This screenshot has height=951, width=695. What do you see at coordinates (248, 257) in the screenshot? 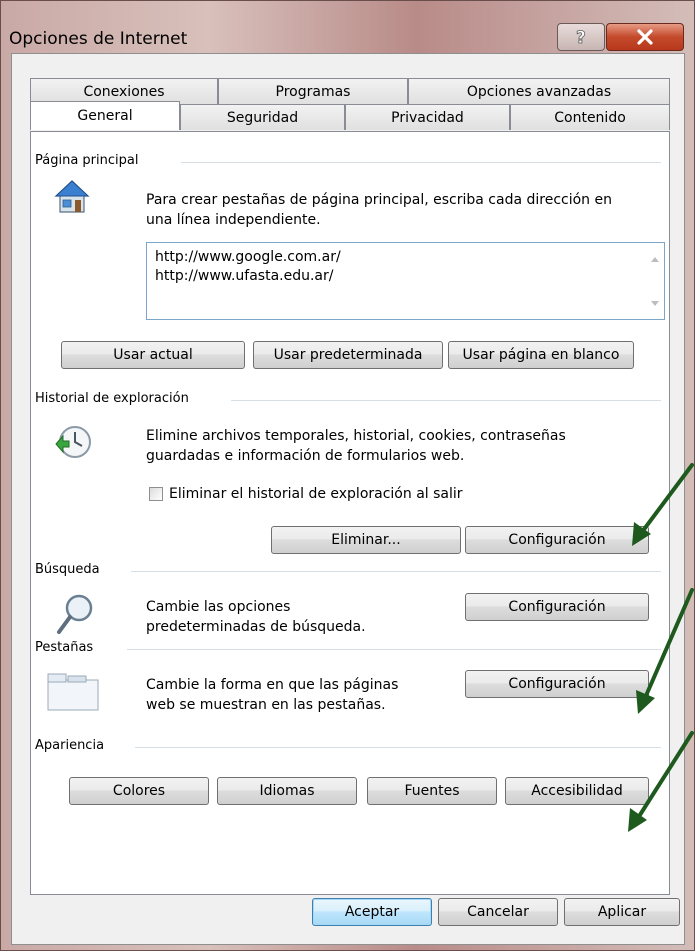
I see `home-url-line: http://www.google.com.ar/` at bounding box center [248, 257].